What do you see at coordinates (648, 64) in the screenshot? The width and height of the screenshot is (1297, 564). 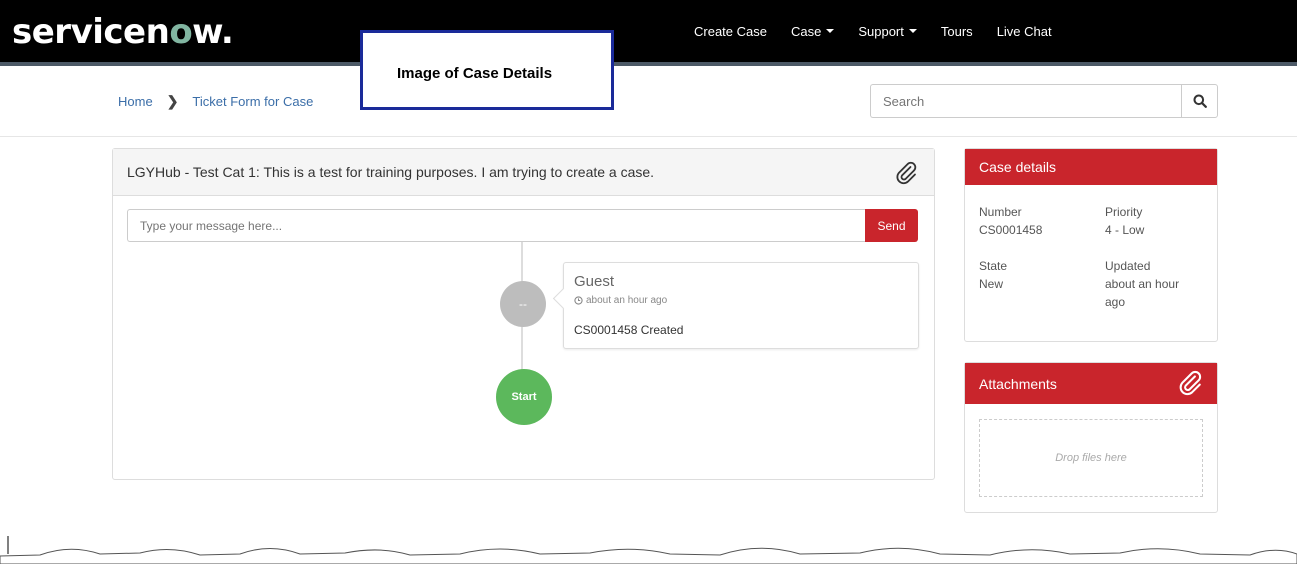 I see `topbar-underline` at bounding box center [648, 64].